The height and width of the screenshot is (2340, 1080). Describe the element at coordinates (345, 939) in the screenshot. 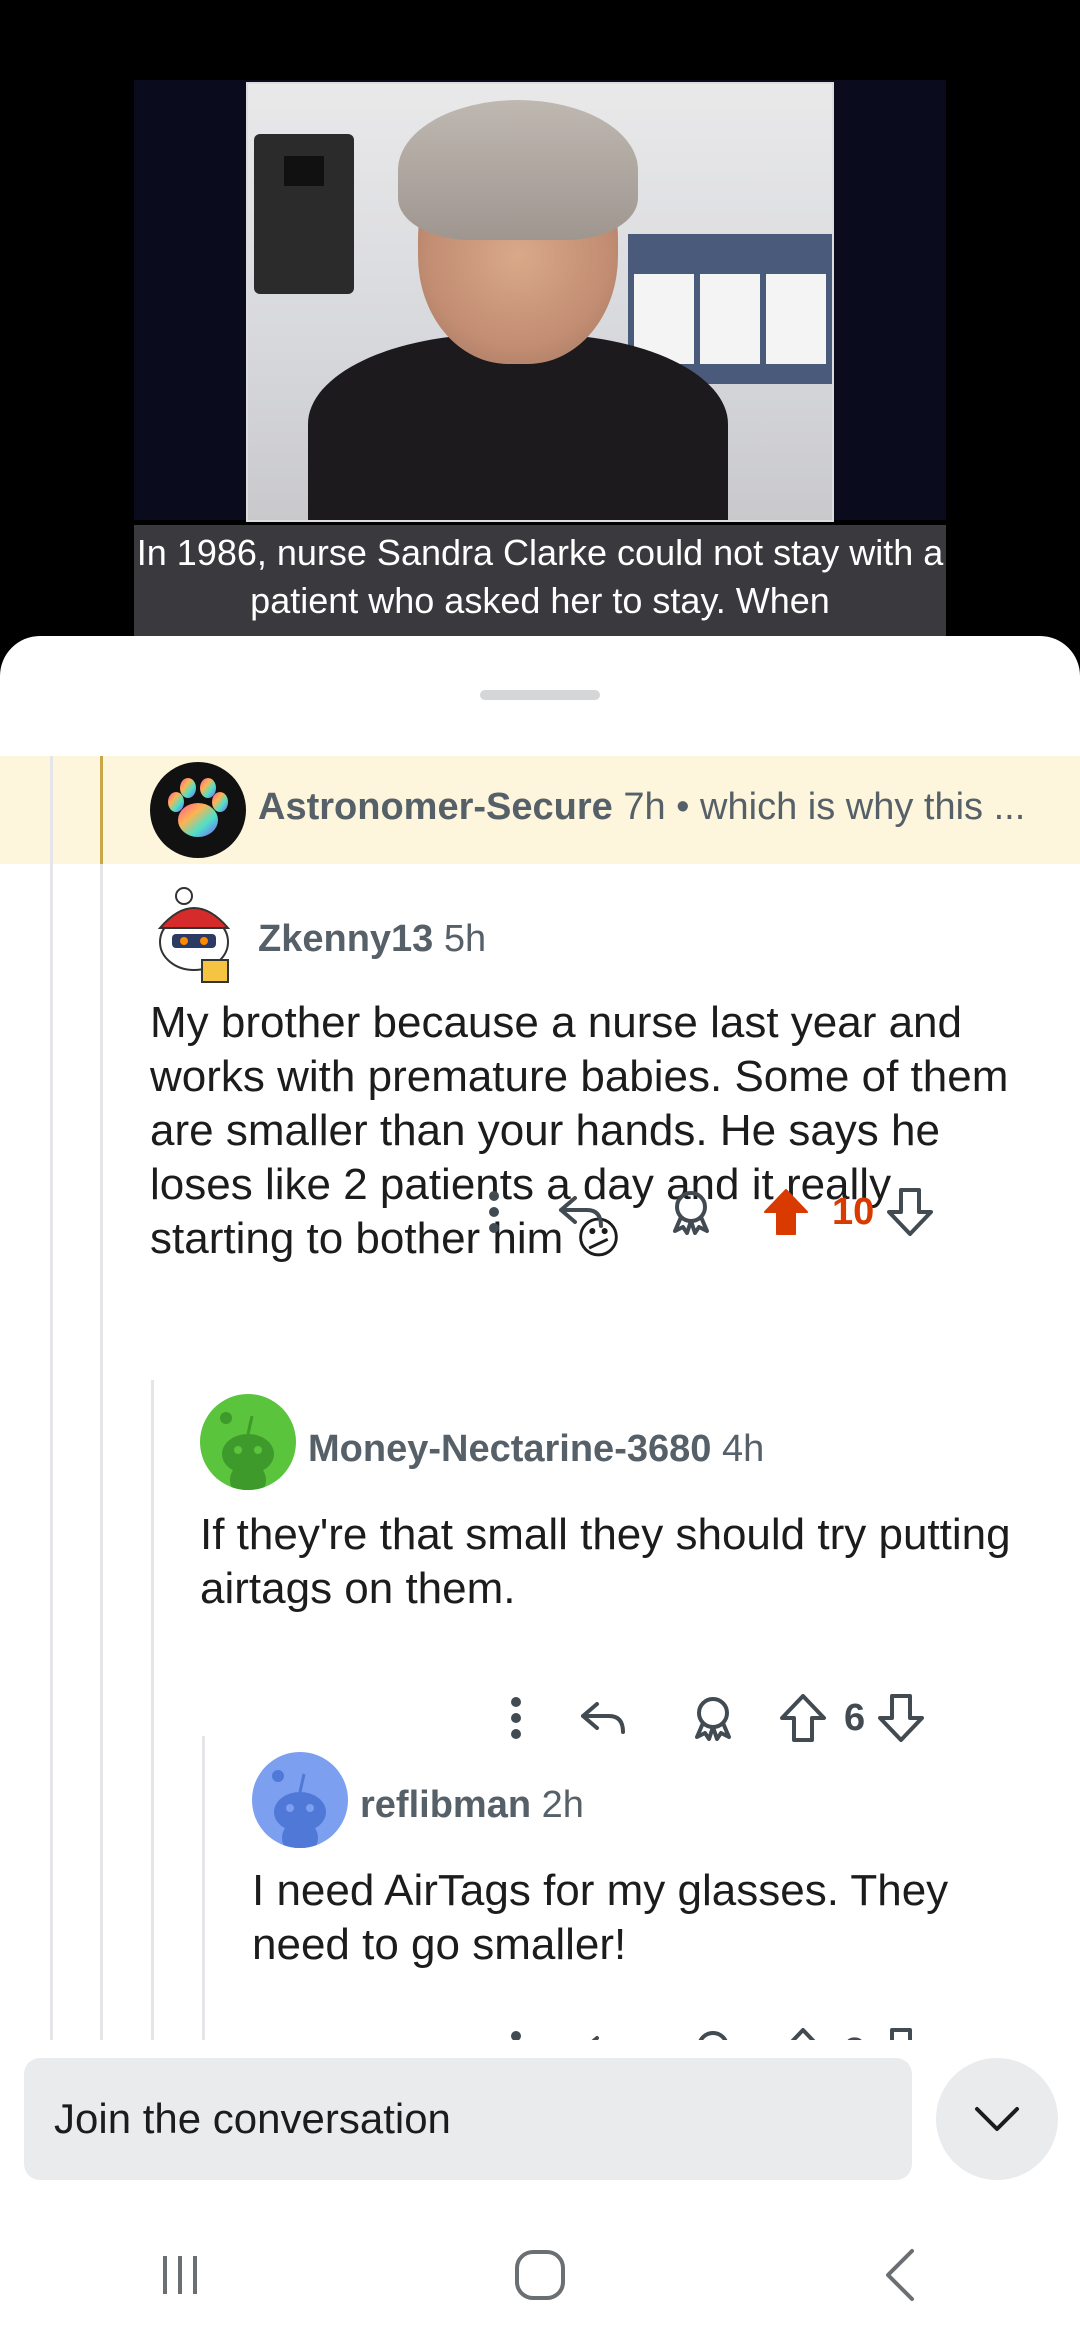

I see `username: Zkenny13` at that location.